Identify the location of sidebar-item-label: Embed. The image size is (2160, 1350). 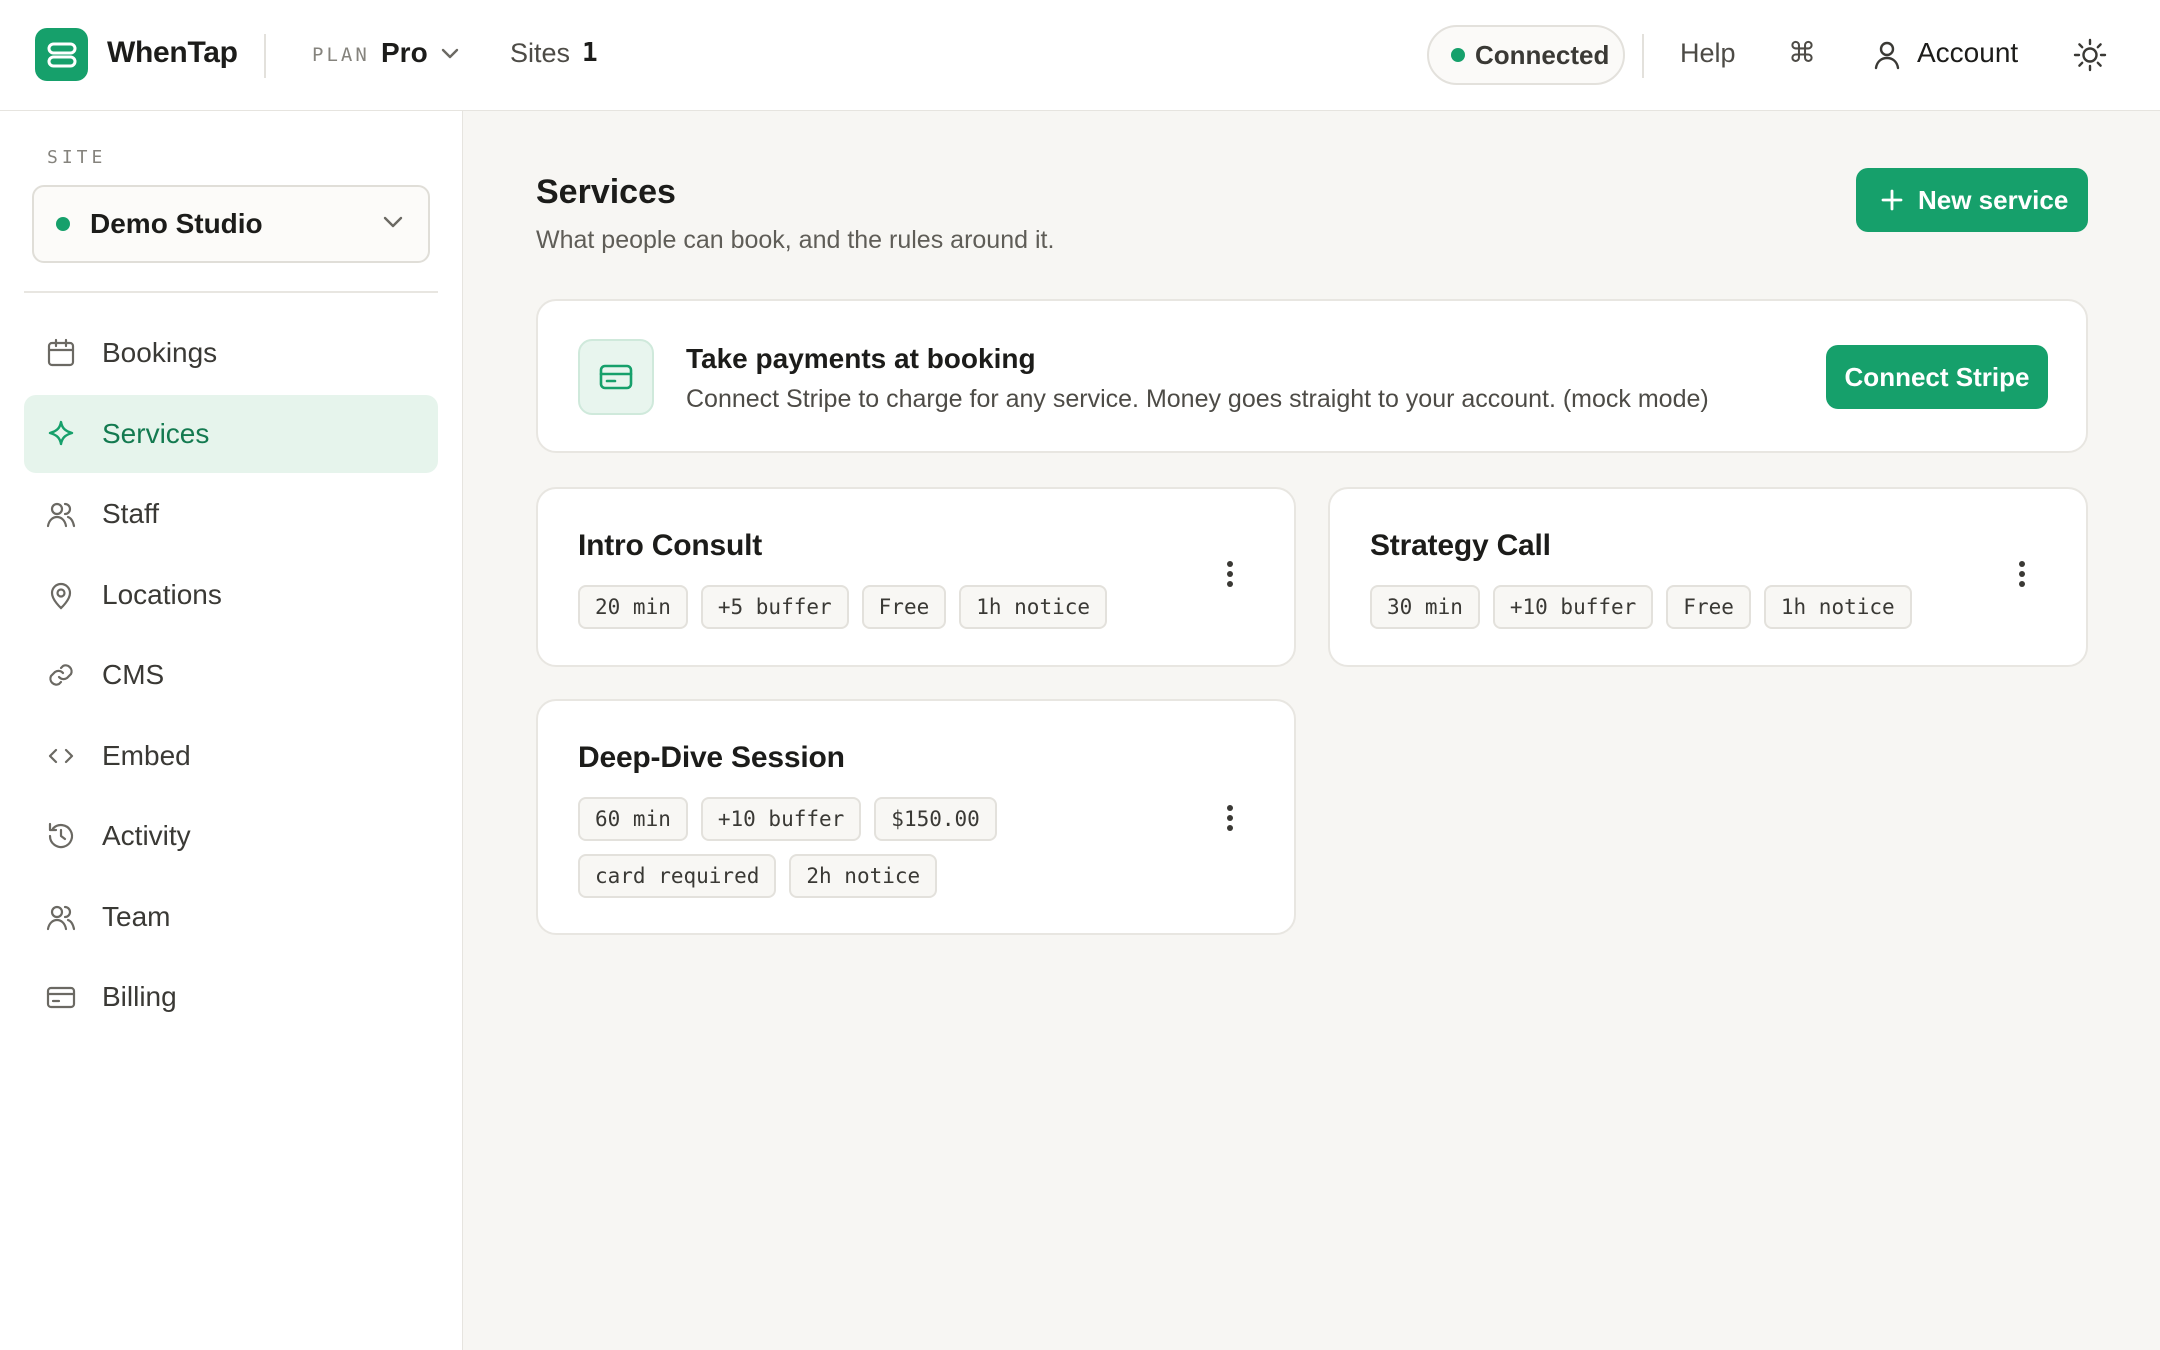
(146, 755).